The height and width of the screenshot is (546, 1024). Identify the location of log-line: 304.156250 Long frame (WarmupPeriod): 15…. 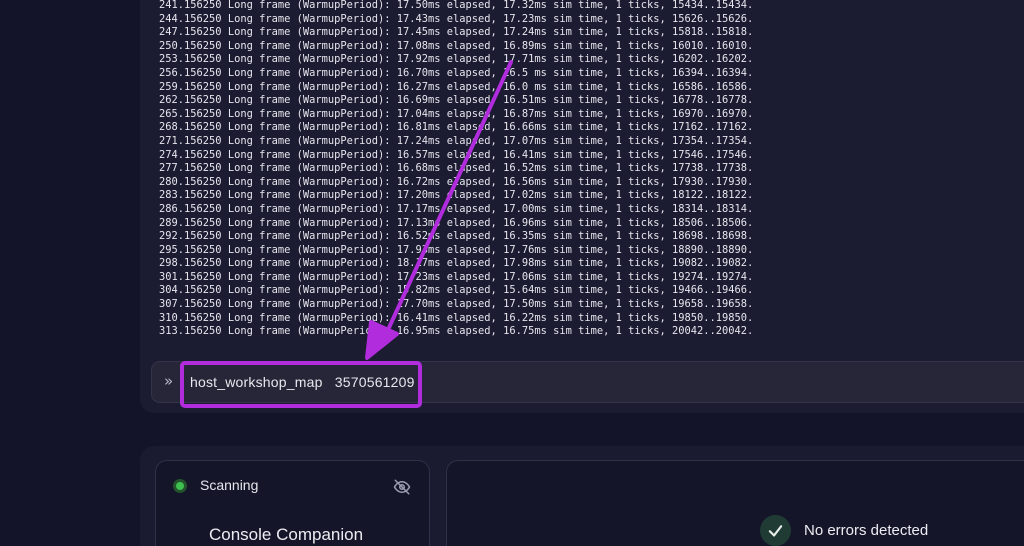
(456, 290).